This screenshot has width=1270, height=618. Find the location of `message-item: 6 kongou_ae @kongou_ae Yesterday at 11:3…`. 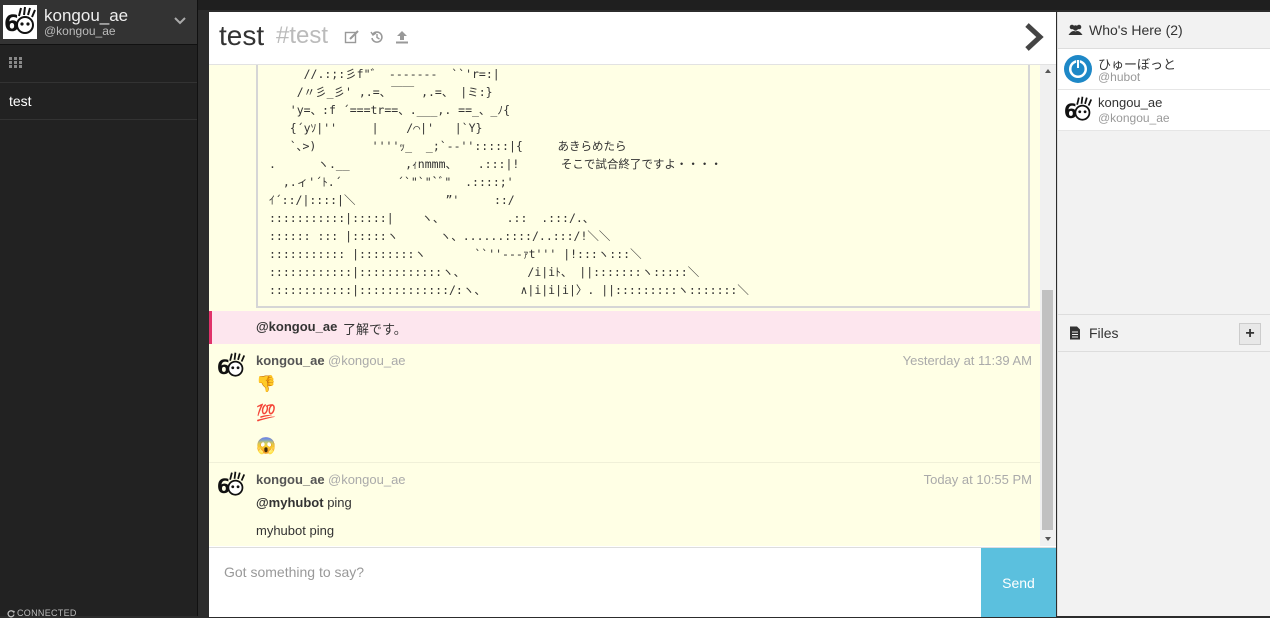

message-item: 6 kongou_ae @kongou_ae Yesterday at 11:3… is located at coordinates (624, 404).